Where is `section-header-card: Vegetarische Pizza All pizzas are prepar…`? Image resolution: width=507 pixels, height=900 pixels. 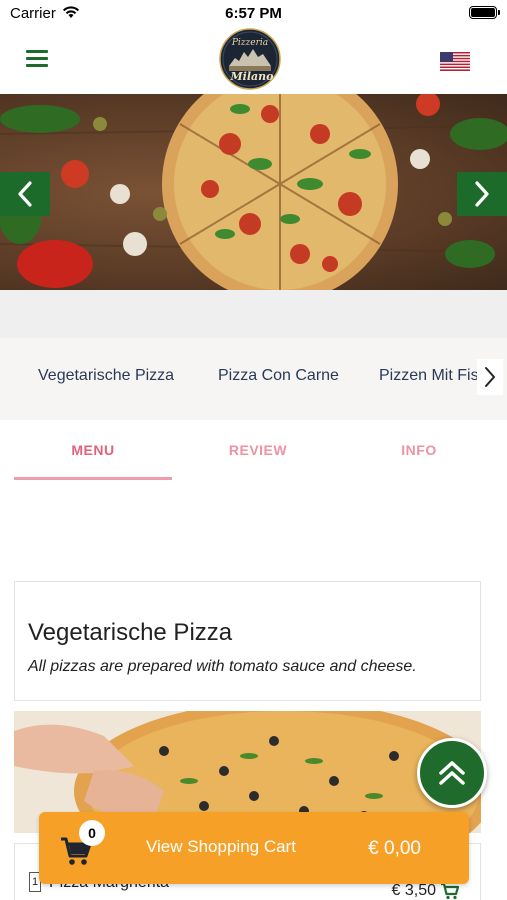 section-header-card: Vegetarische Pizza All pizzas are prepar… is located at coordinates (247, 641).